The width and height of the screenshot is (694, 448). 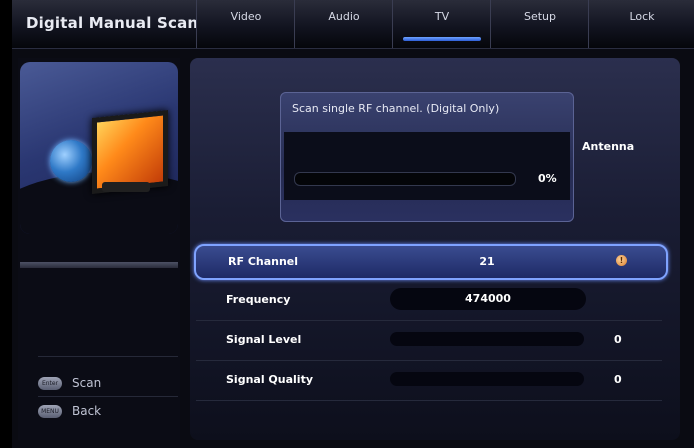 What do you see at coordinates (608, 146) in the screenshot?
I see `antenna-label: Antenna` at bounding box center [608, 146].